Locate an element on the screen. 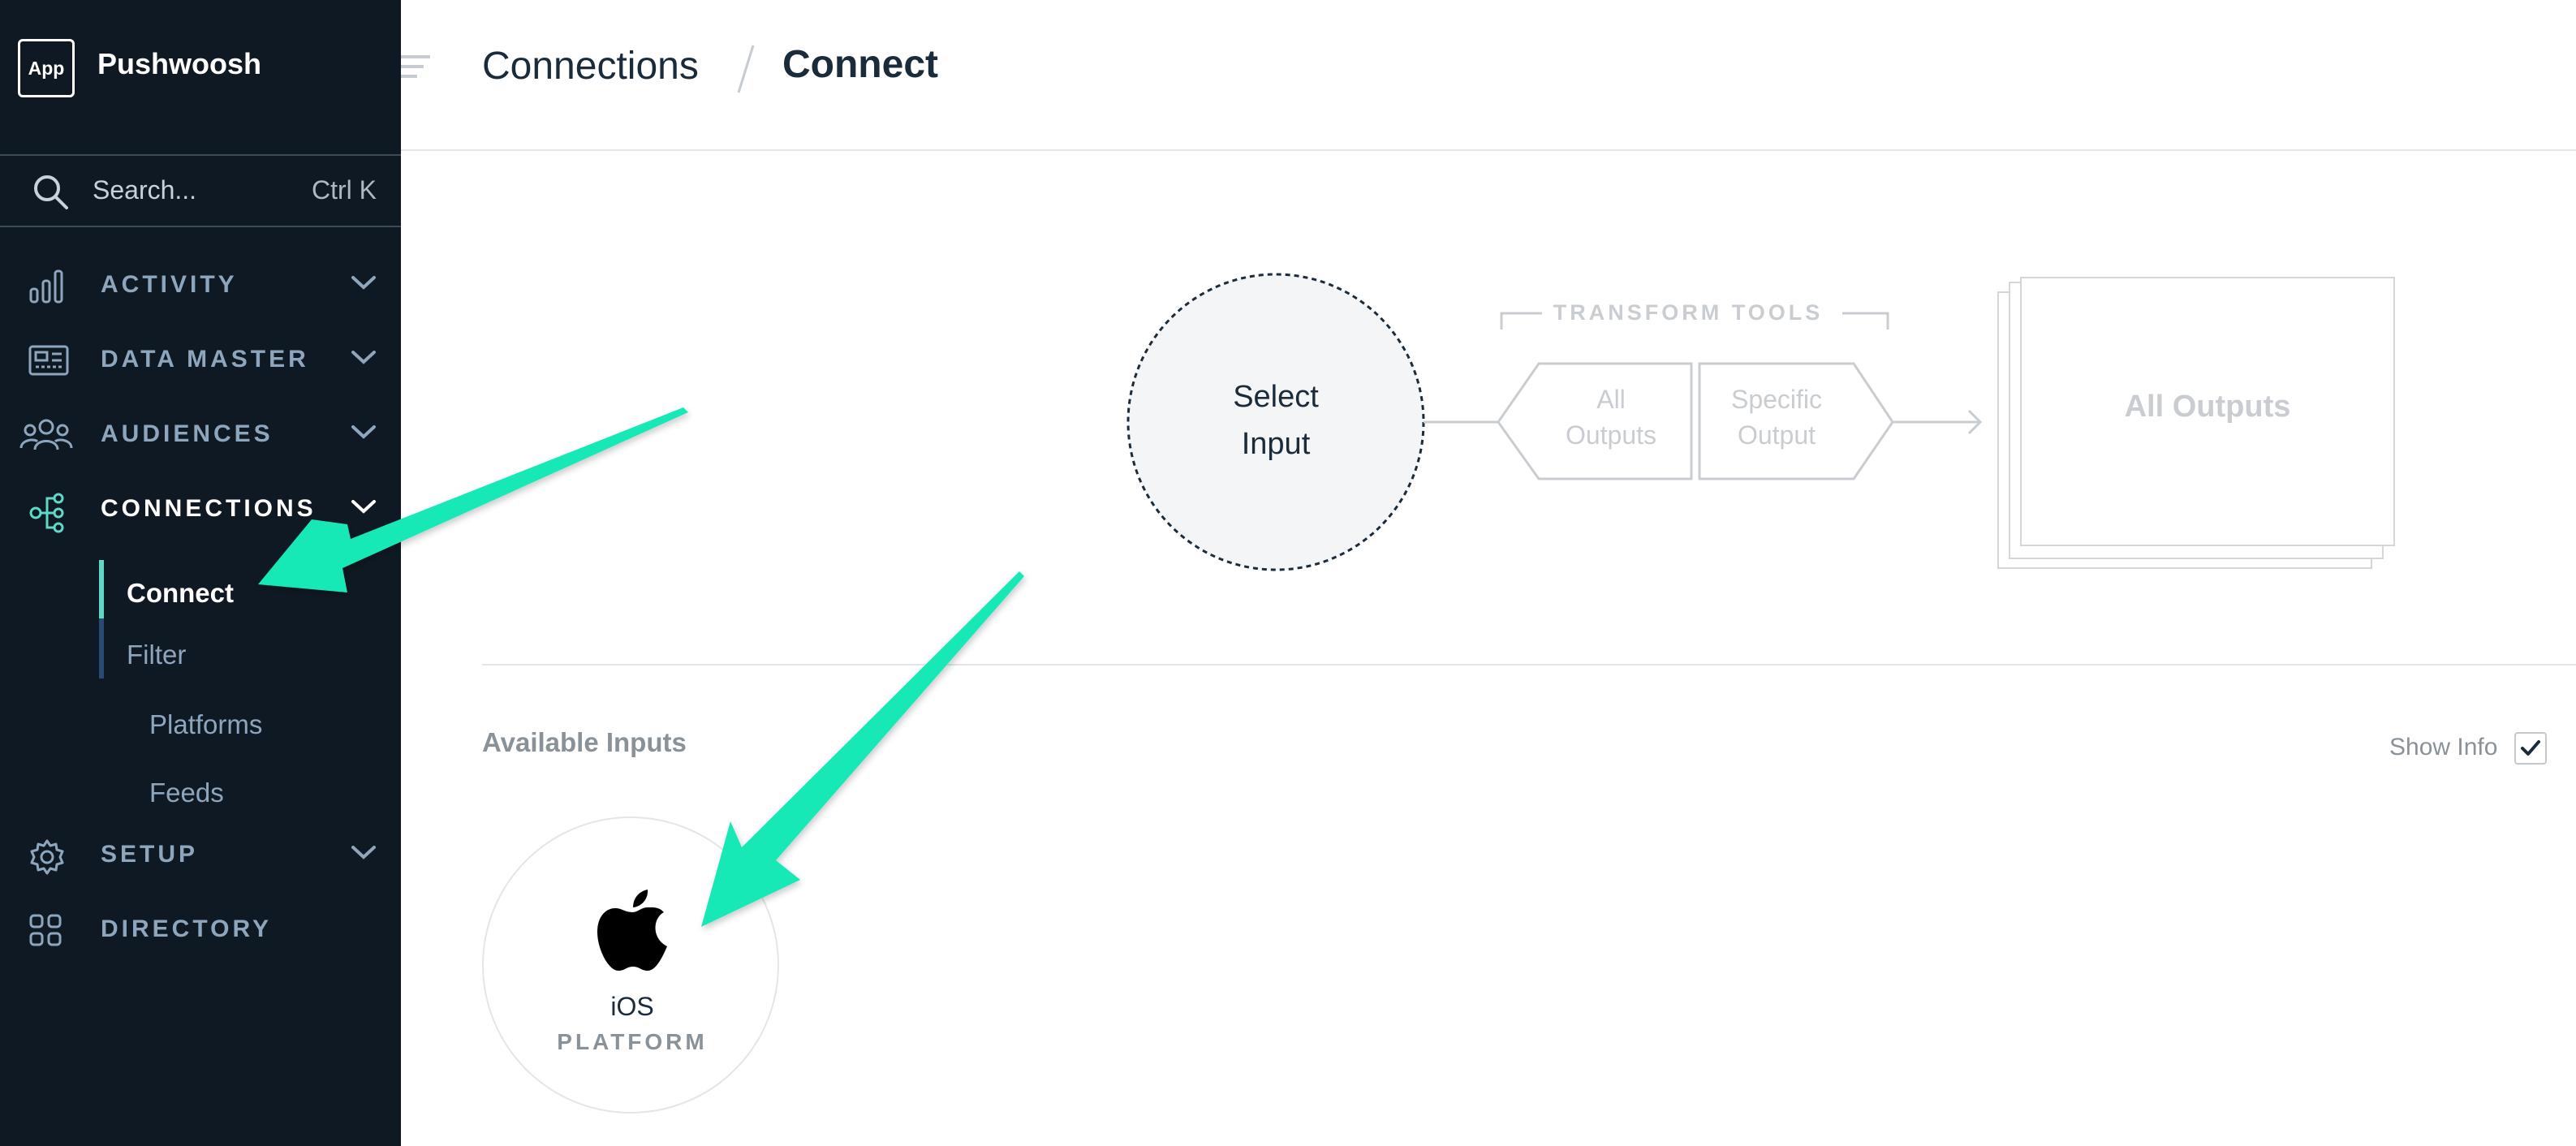  available-inputs-title: Available Inputs is located at coordinates (584, 742).